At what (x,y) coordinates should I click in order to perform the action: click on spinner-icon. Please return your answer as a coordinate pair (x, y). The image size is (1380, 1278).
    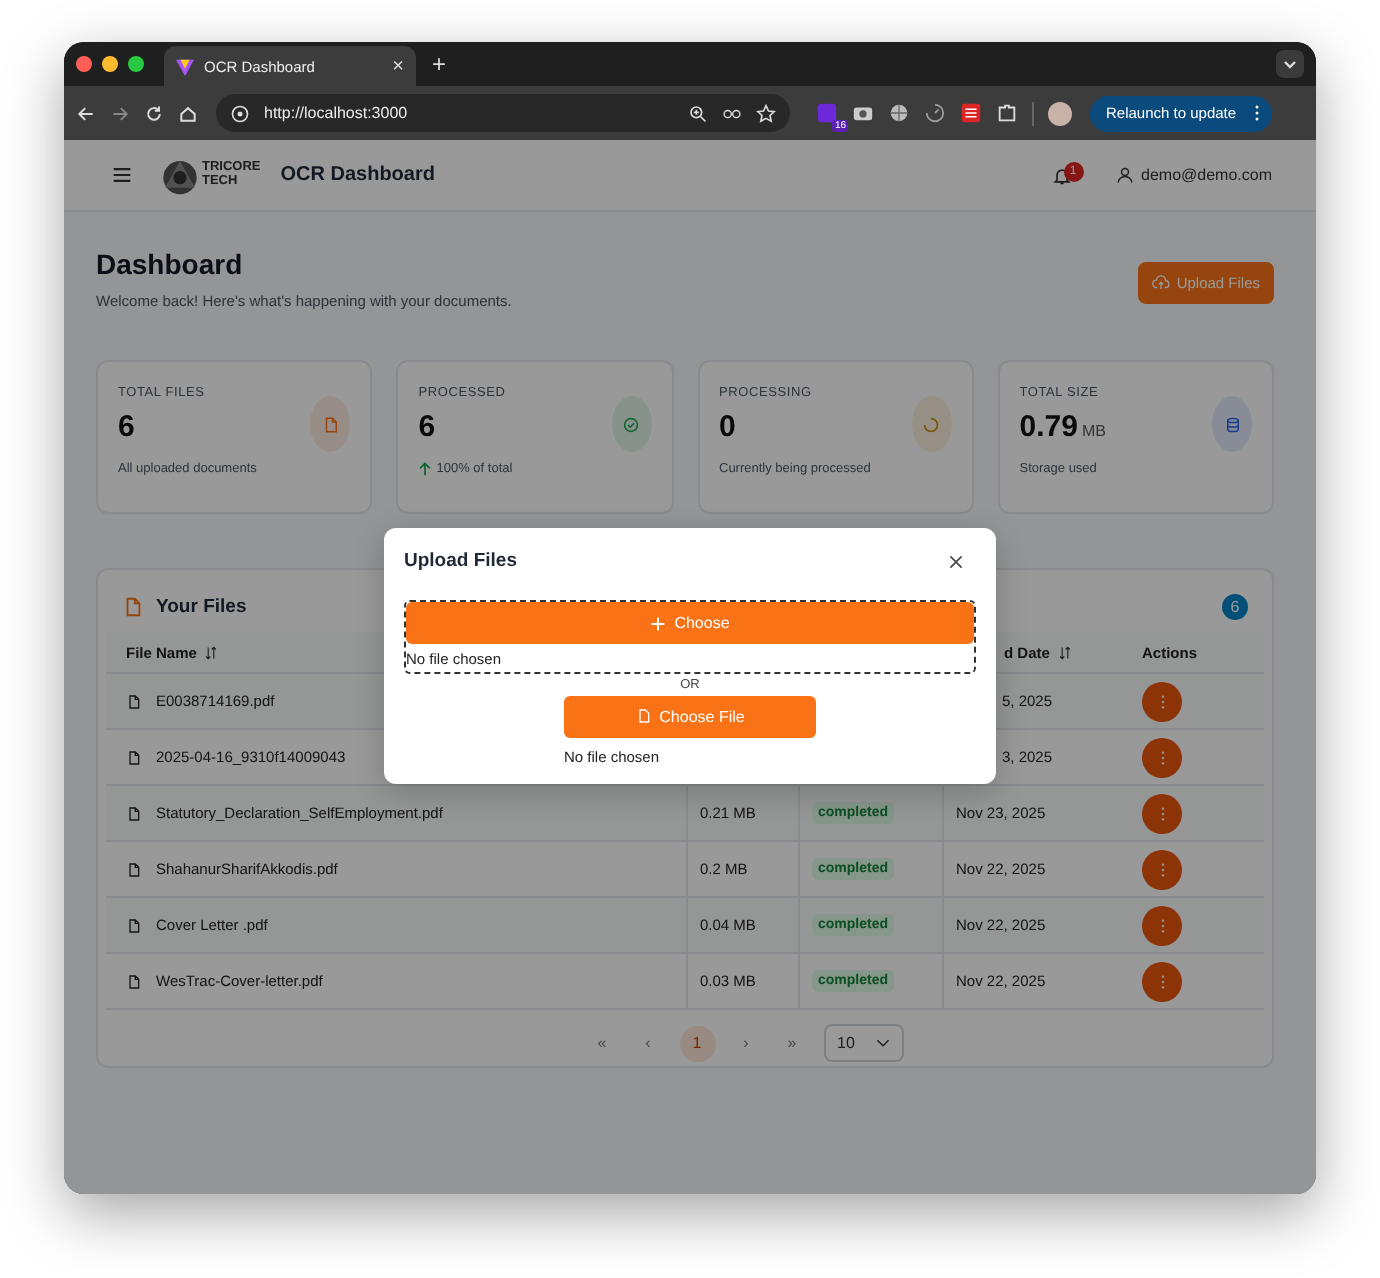
    Looking at the image, I should click on (931, 424).